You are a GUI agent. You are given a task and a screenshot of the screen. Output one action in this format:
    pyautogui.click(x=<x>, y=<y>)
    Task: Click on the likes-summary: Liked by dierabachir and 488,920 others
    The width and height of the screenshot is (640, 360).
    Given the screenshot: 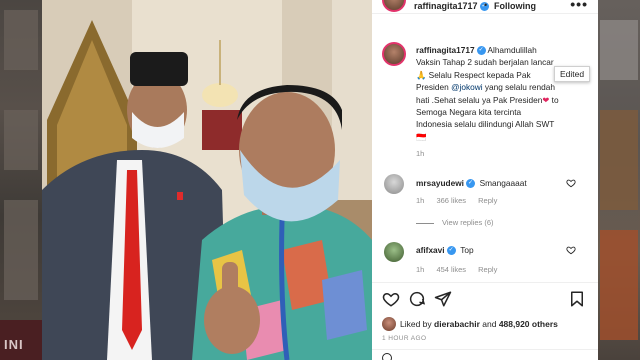 What is the action you would take?
    pyautogui.click(x=479, y=324)
    